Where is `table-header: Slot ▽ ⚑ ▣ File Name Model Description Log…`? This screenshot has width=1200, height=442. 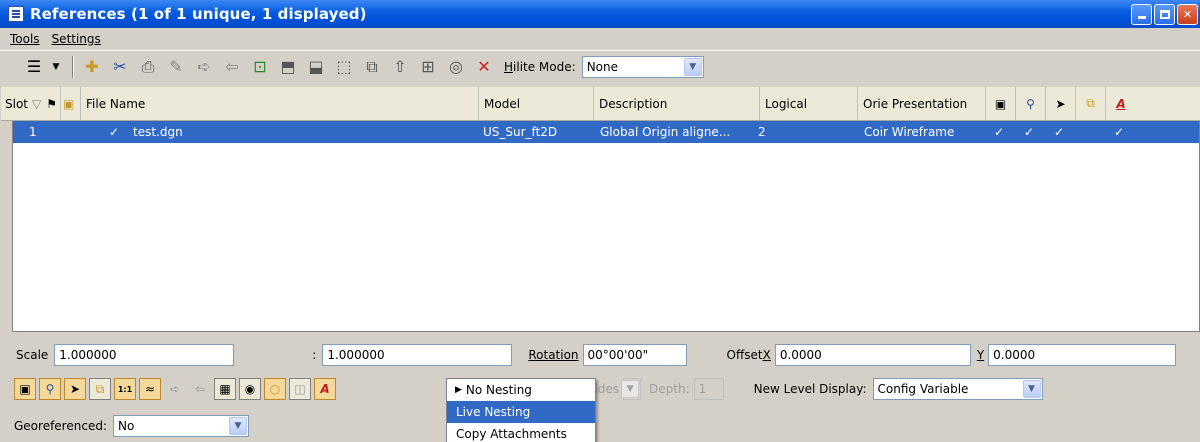 table-header: Slot ▽ ⚑ ▣ File Name Model Description Log… is located at coordinates (600, 104).